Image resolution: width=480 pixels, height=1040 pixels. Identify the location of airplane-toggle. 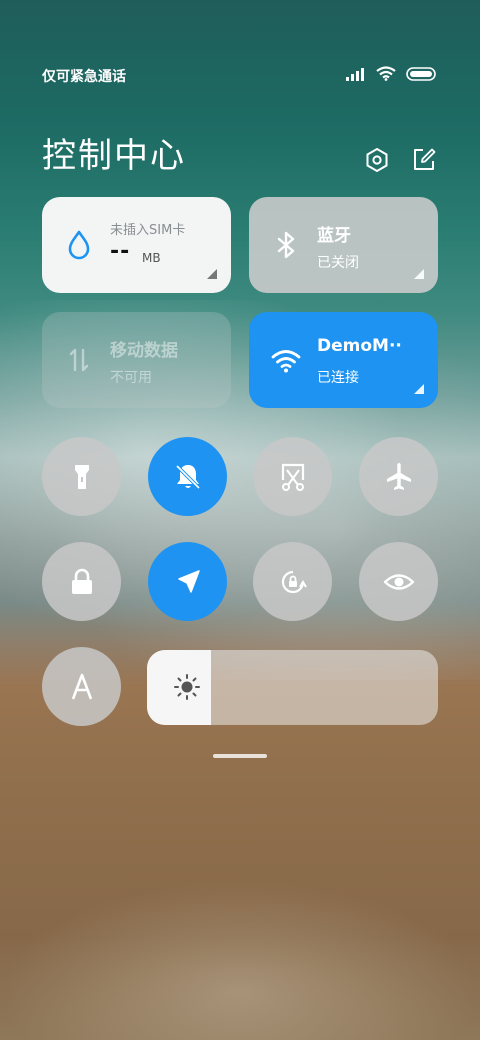
(398, 476).